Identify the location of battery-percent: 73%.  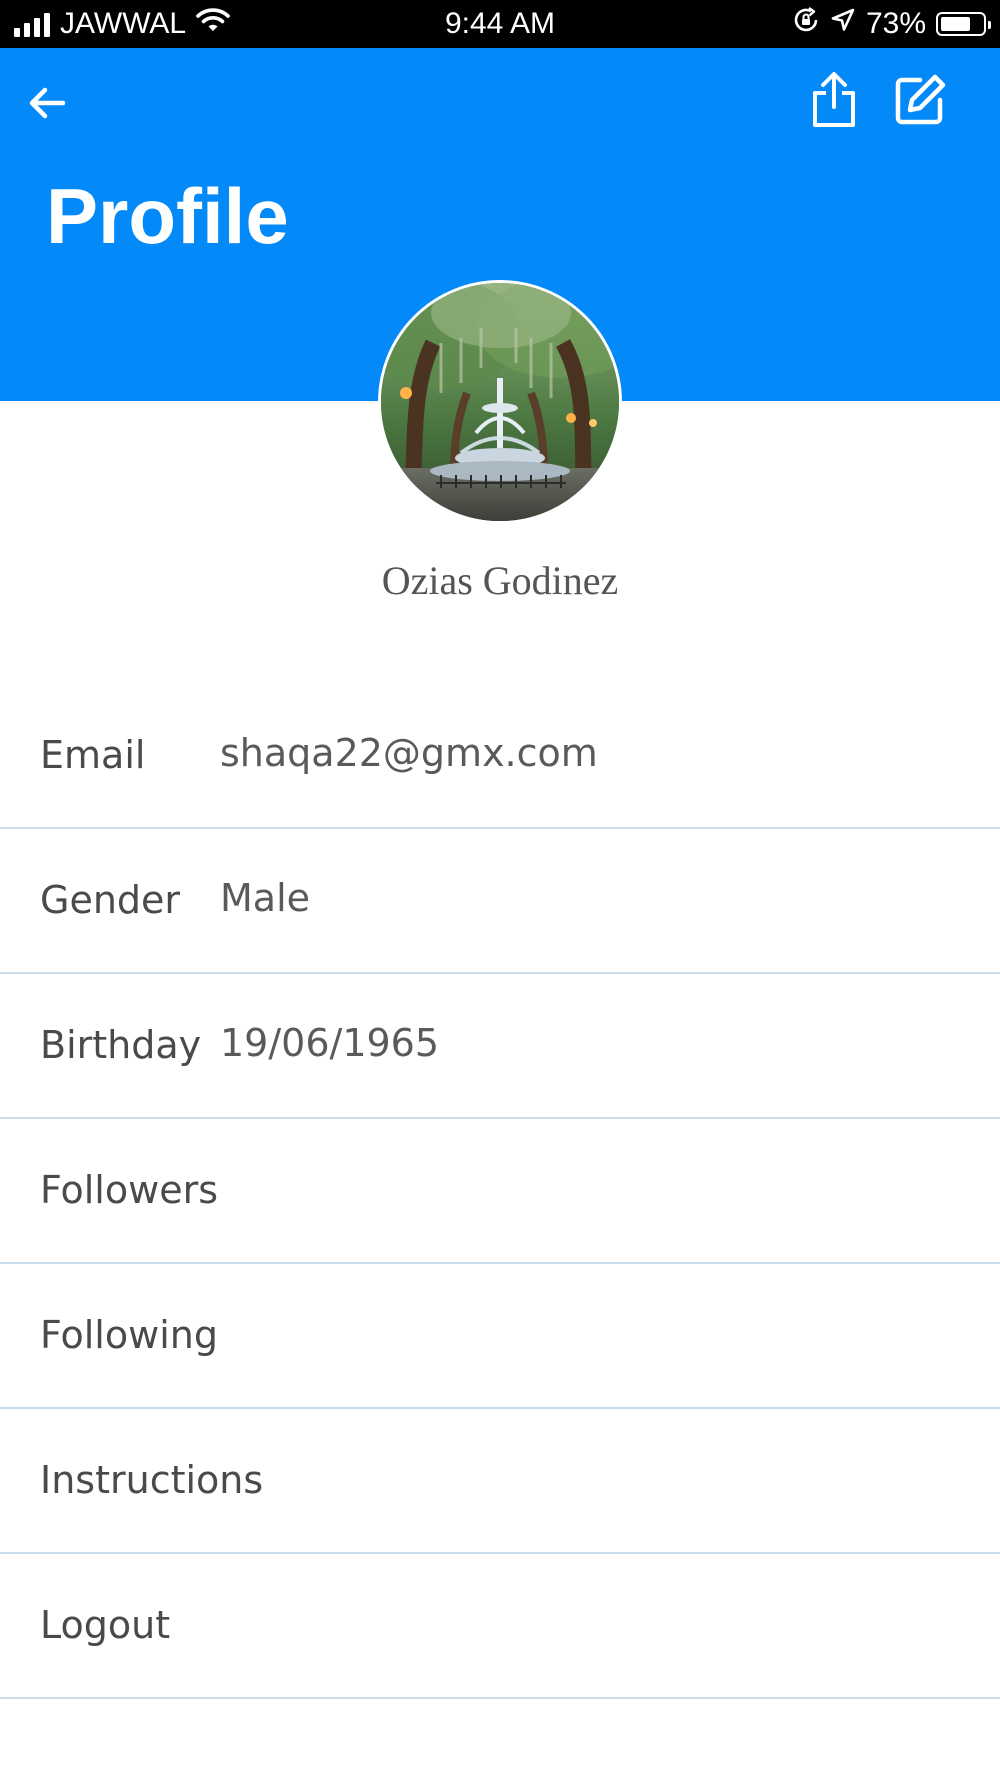
(895, 23).